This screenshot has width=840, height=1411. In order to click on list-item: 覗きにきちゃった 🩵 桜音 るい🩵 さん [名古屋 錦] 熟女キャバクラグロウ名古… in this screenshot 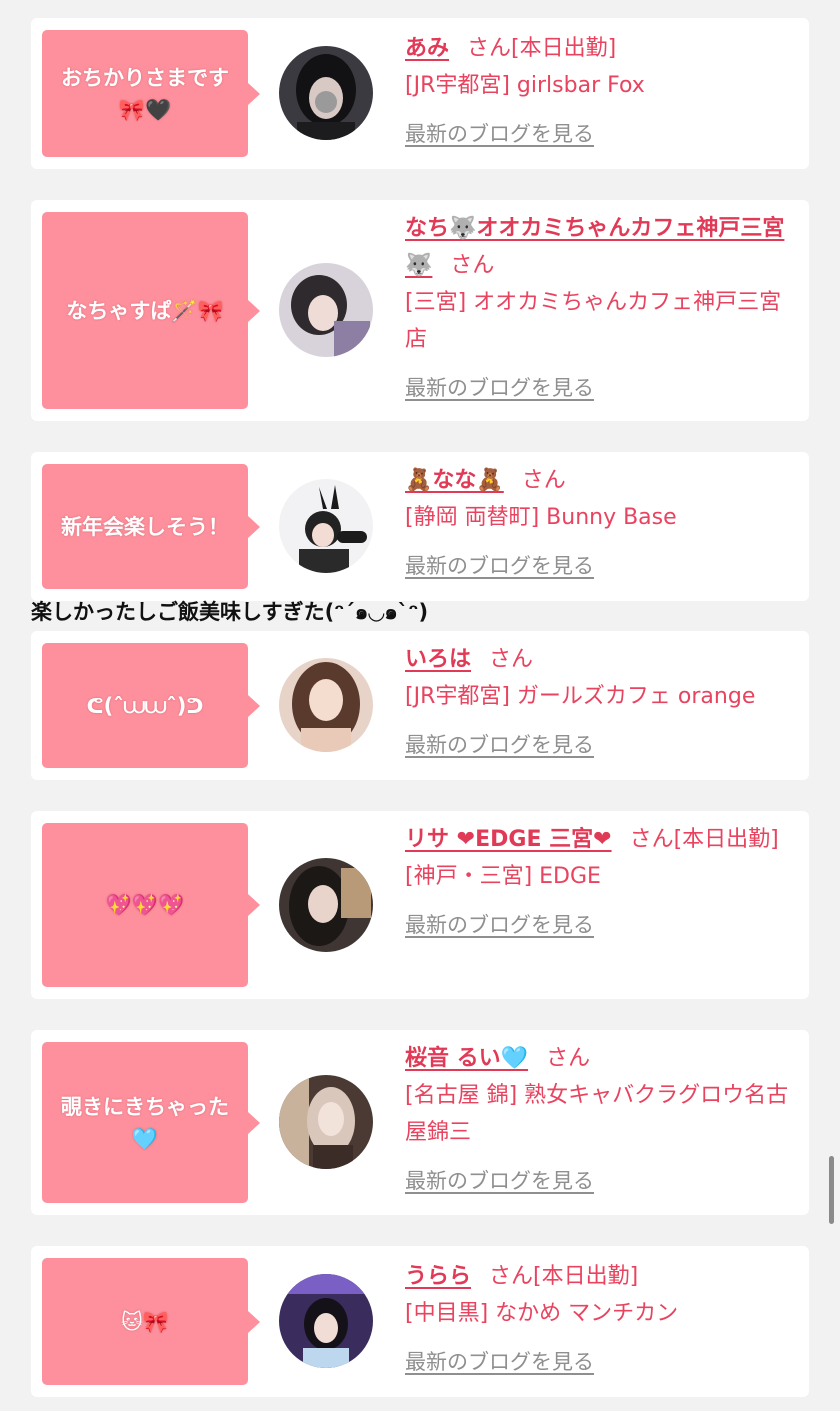, I will do `click(420, 1122)`.